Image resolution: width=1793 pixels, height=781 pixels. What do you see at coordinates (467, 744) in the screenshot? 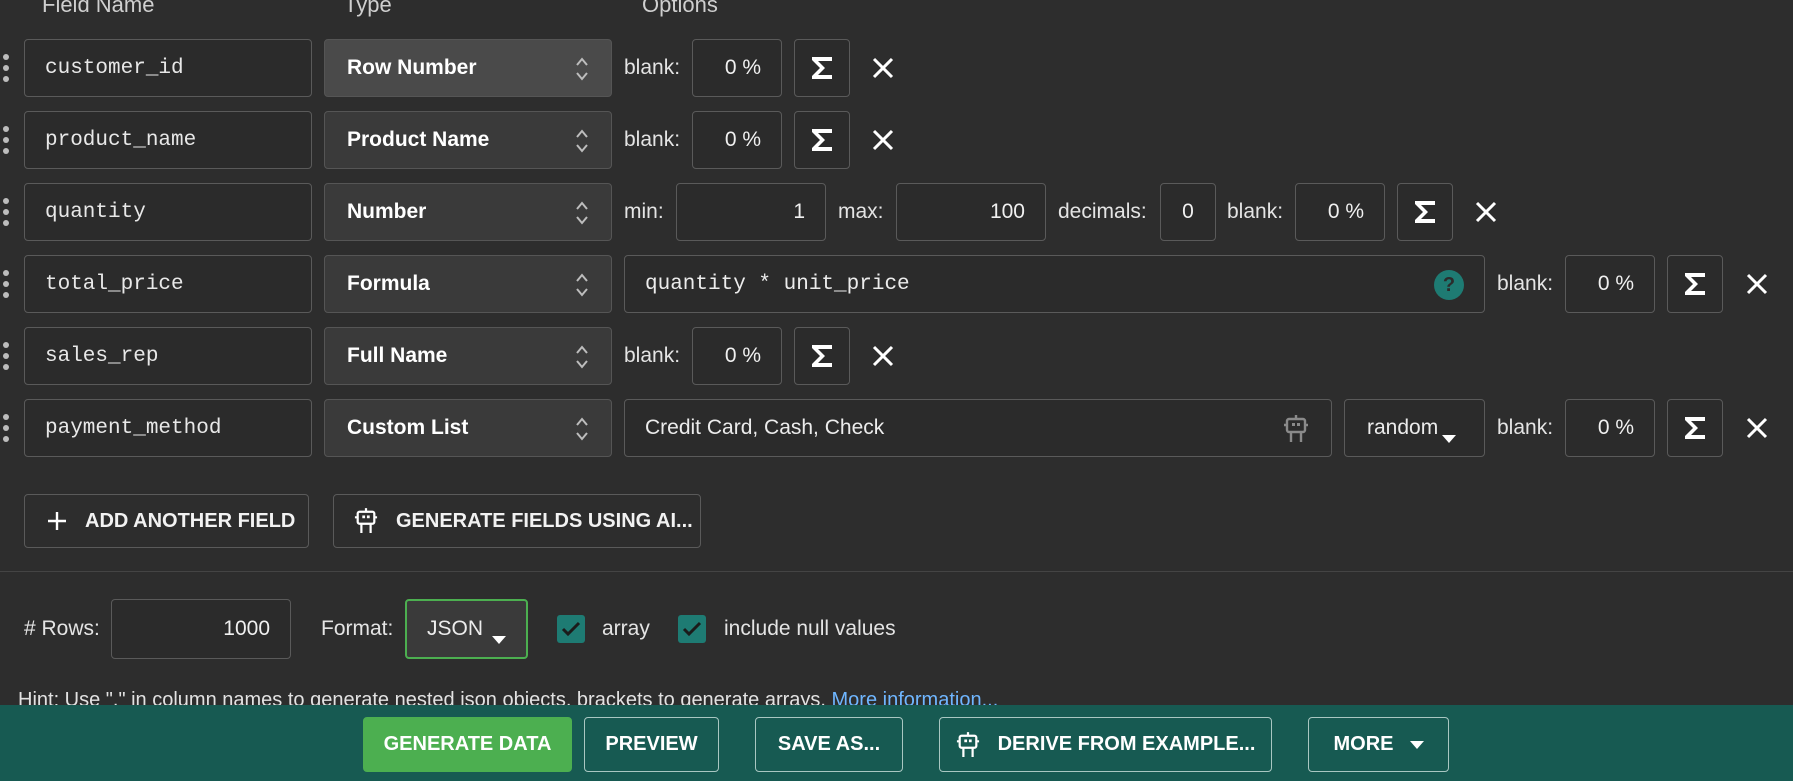
I see `generate-data-button: GENERATE DATA` at bounding box center [467, 744].